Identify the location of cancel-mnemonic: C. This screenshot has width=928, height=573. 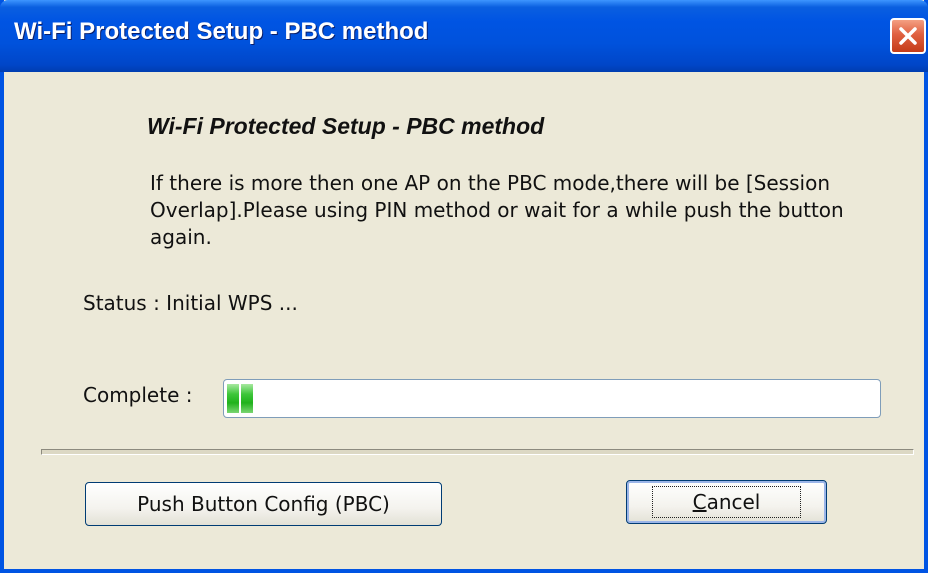
(699, 502).